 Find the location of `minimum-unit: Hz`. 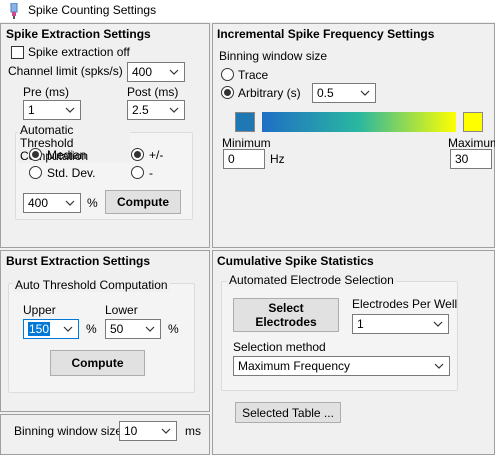

minimum-unit: Hz is located at coordinates (277, 159).